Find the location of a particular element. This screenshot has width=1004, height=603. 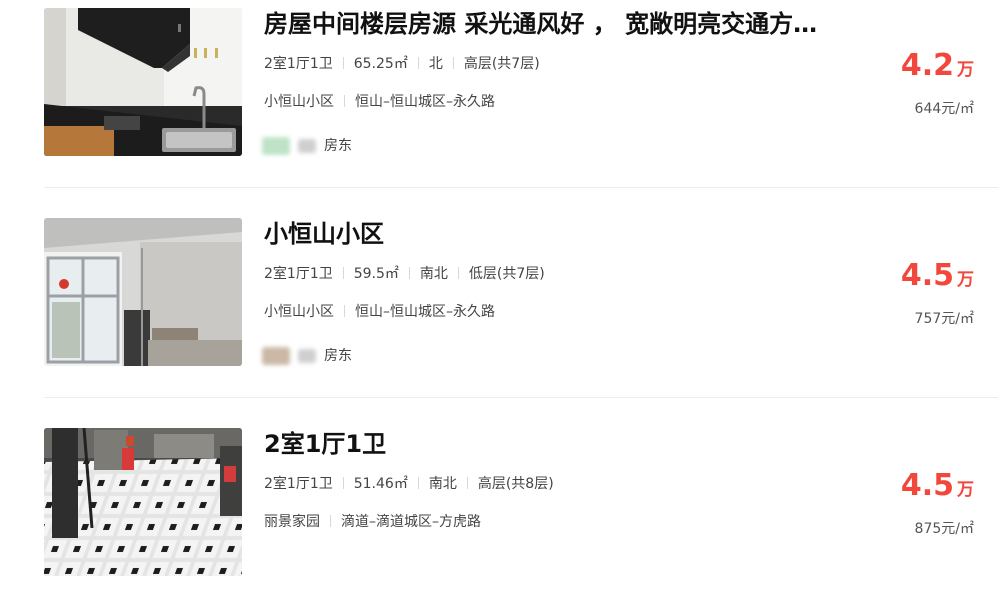

listing-specs: 2室1厅1卫 51.46㎡ 南北 高层(共8层) is located at coordinates (409, 484).